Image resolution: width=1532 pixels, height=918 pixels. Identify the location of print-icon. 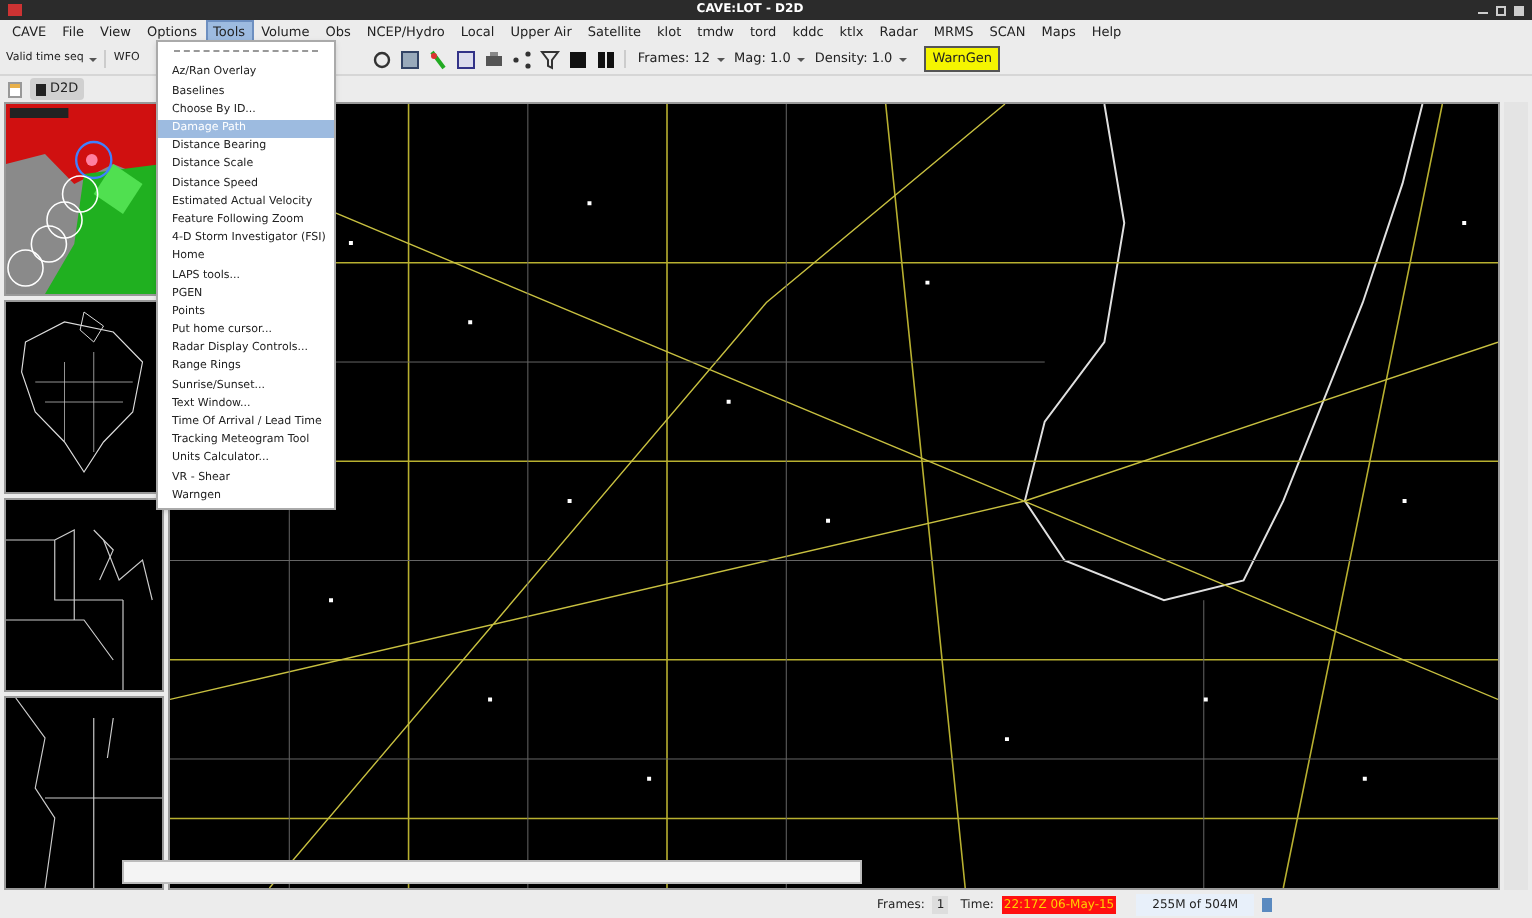
(493, 59).